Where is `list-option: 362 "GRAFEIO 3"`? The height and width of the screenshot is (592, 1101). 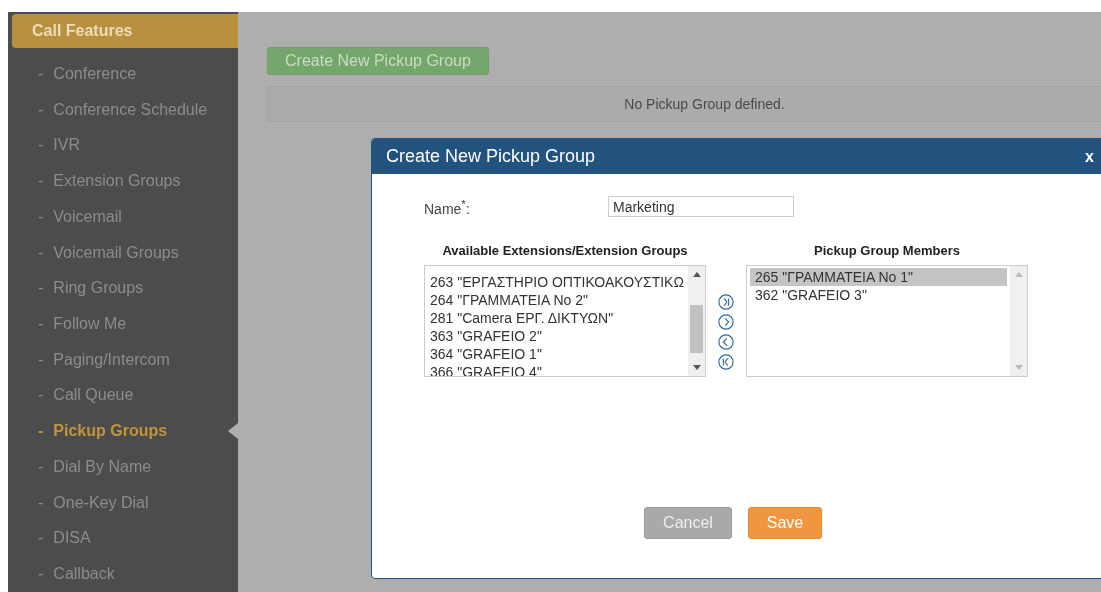
list-option: 362 "GRAFEIO 3" is located at coordinates (878, 295).